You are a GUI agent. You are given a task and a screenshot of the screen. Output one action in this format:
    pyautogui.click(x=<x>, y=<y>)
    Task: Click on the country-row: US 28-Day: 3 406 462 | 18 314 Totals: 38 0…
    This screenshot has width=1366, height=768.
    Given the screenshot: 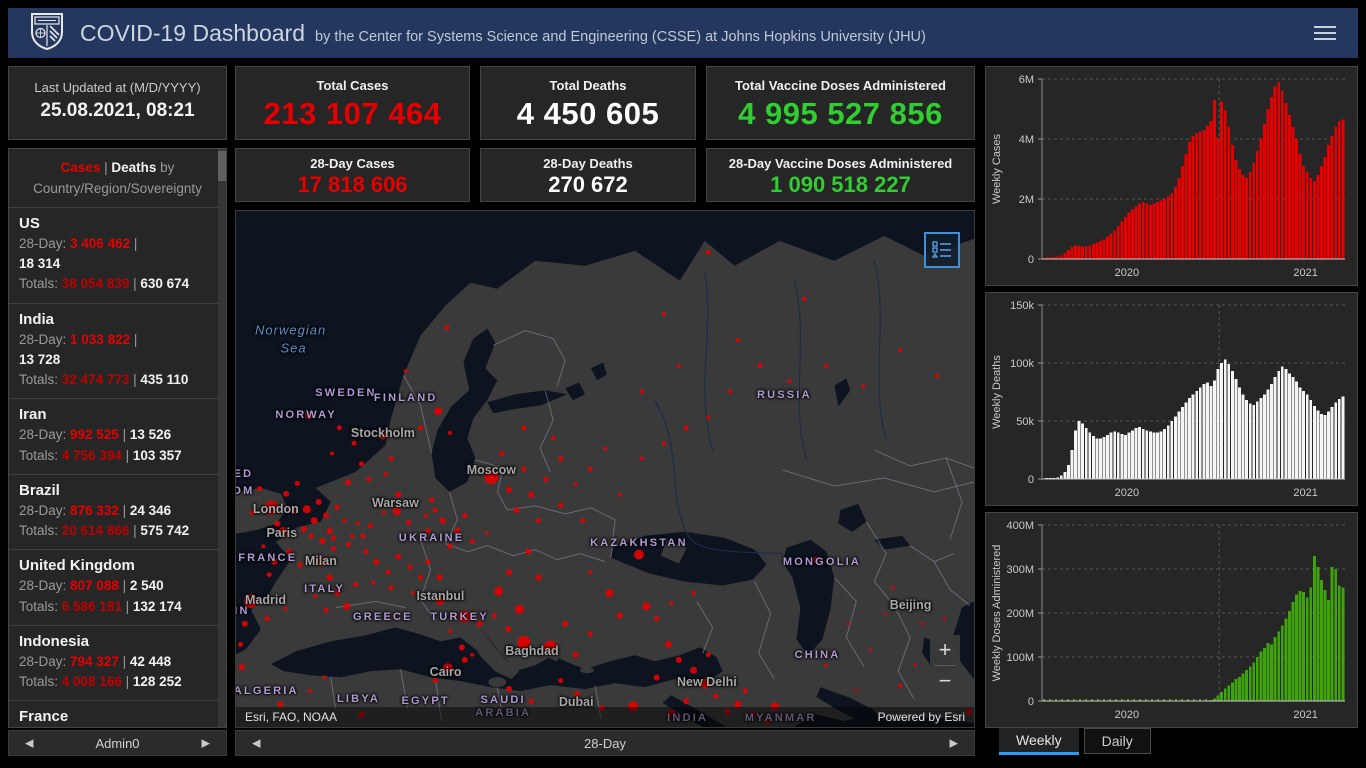 What is the action you would take?
    pyautogui.click(x=117, y=254)
    